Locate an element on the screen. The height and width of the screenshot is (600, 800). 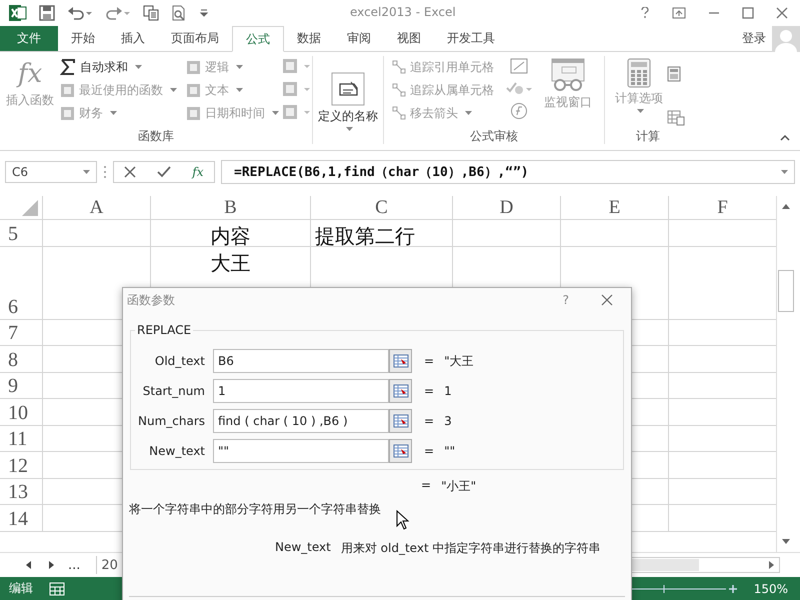
ribbon-command: 自动求和 is located at coordinates (121, 67).